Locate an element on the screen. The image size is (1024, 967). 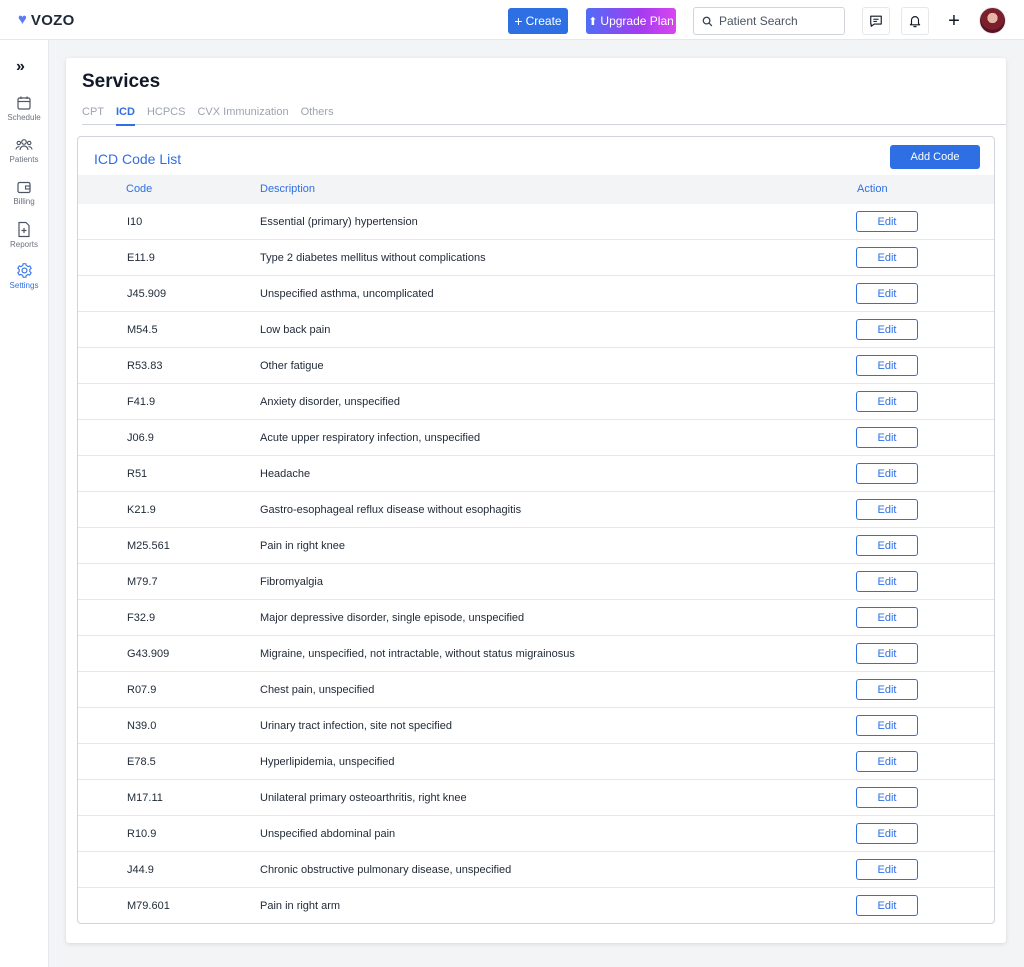
code-cell: J44.9 is located at coordinates (140, 870).